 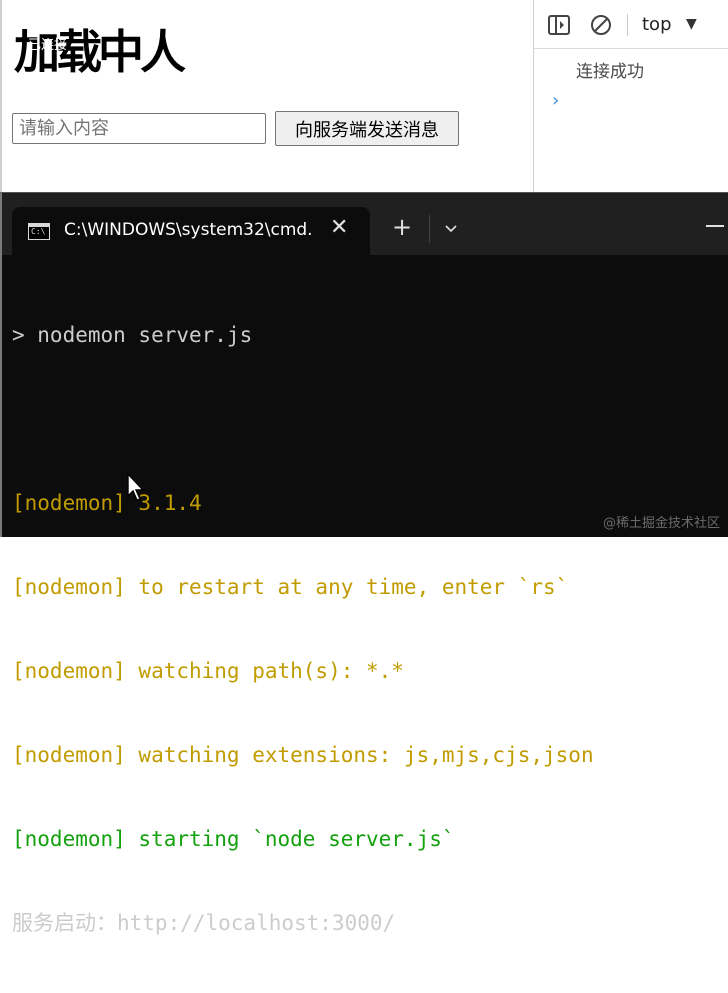 I want to click on minimize-icon, so click(x=715, y=226).